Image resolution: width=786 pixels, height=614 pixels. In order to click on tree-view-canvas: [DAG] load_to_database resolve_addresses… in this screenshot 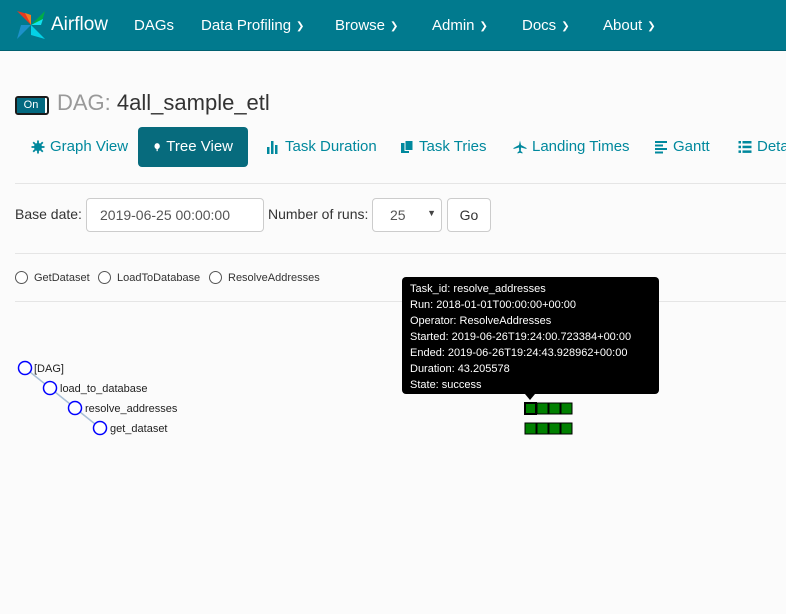, I will do `click(295, 398)`.